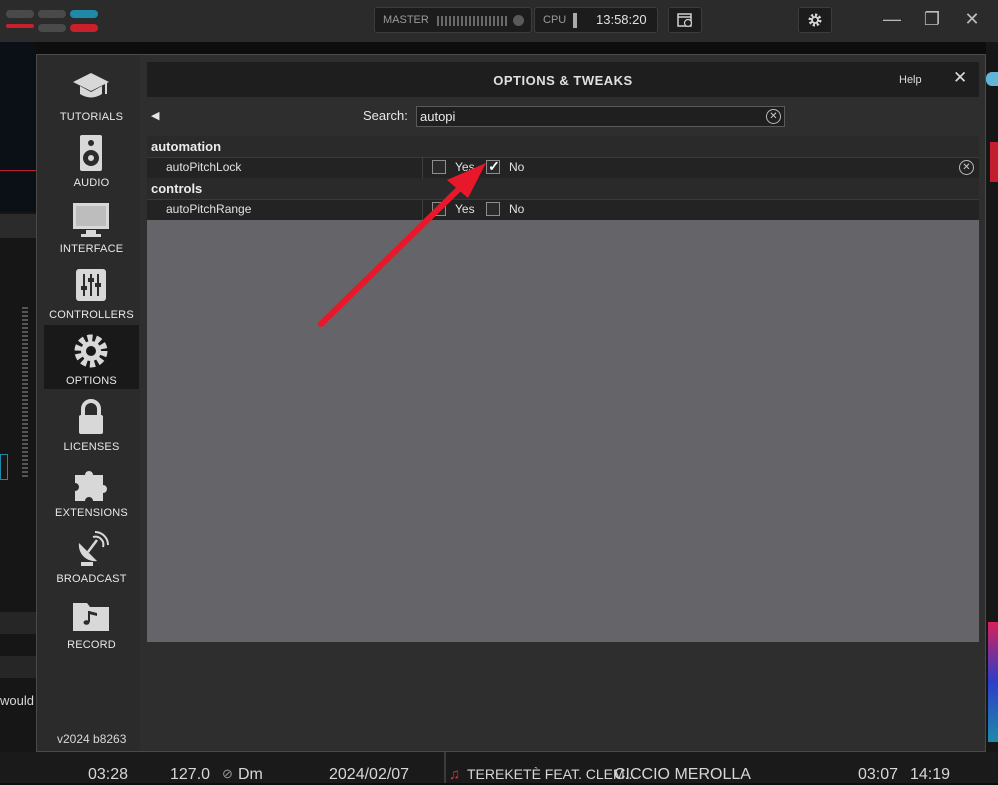 The width and height of the screenshot is (998, 785). Describe the element at coordinates (250, 774) in the screenshot. I see `track-key: Dm` at that location.